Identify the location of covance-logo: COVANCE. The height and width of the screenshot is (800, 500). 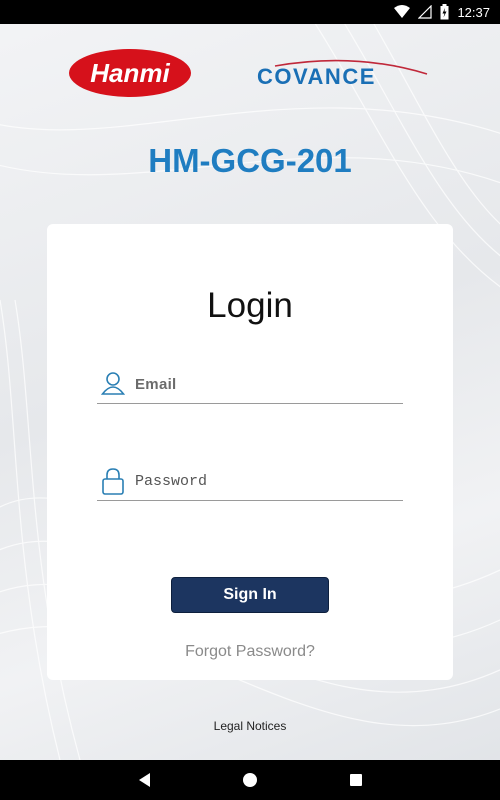
(345, 76).